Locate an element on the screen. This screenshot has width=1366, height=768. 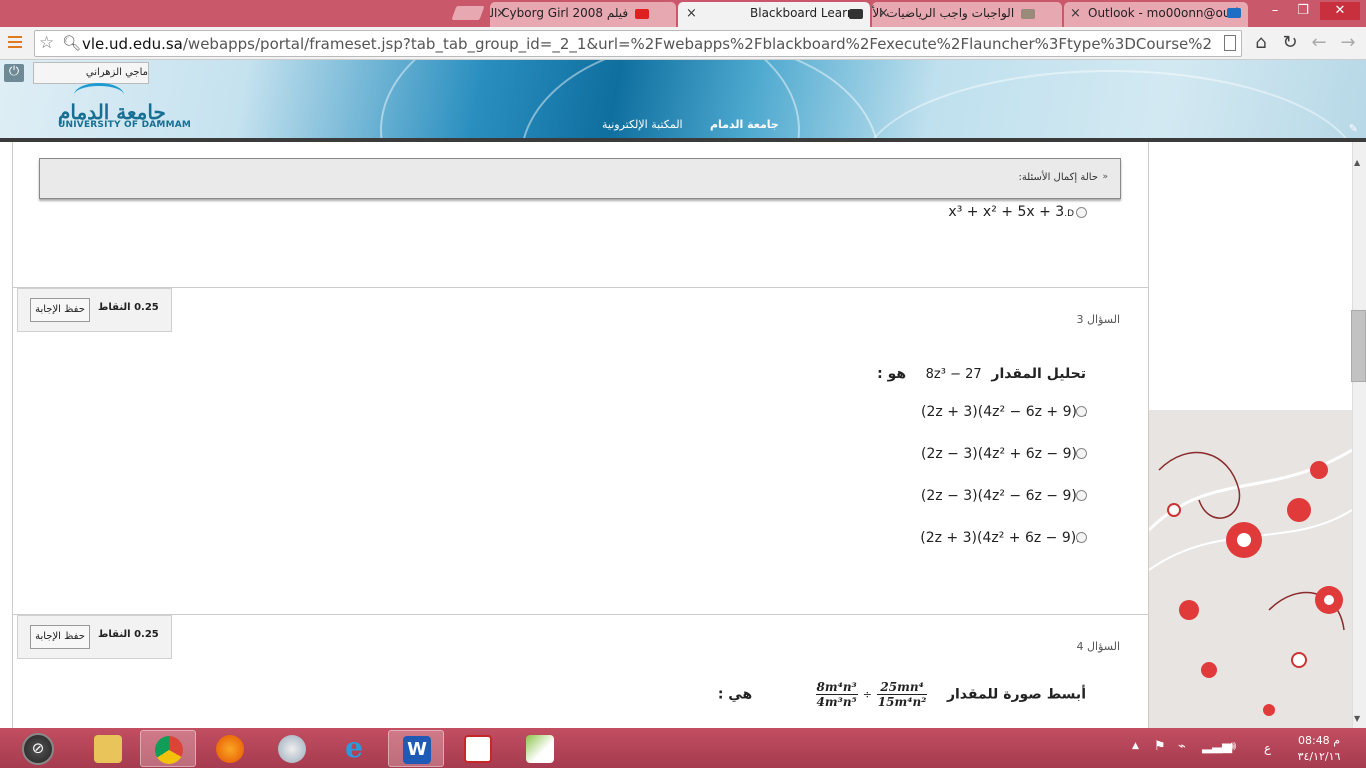
q3-option-b-radio is located at coordinates (1081, 453).